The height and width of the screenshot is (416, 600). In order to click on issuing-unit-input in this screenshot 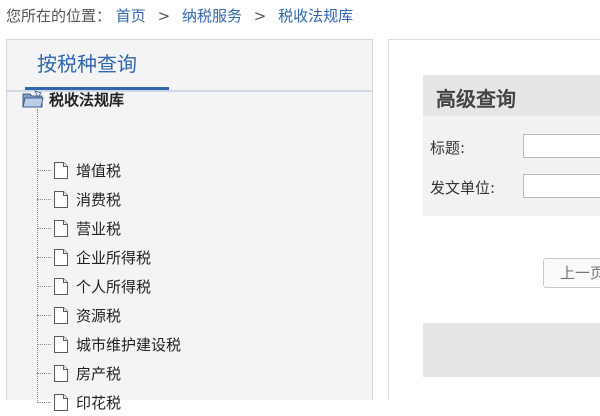, I will do `click(561, 186)`.